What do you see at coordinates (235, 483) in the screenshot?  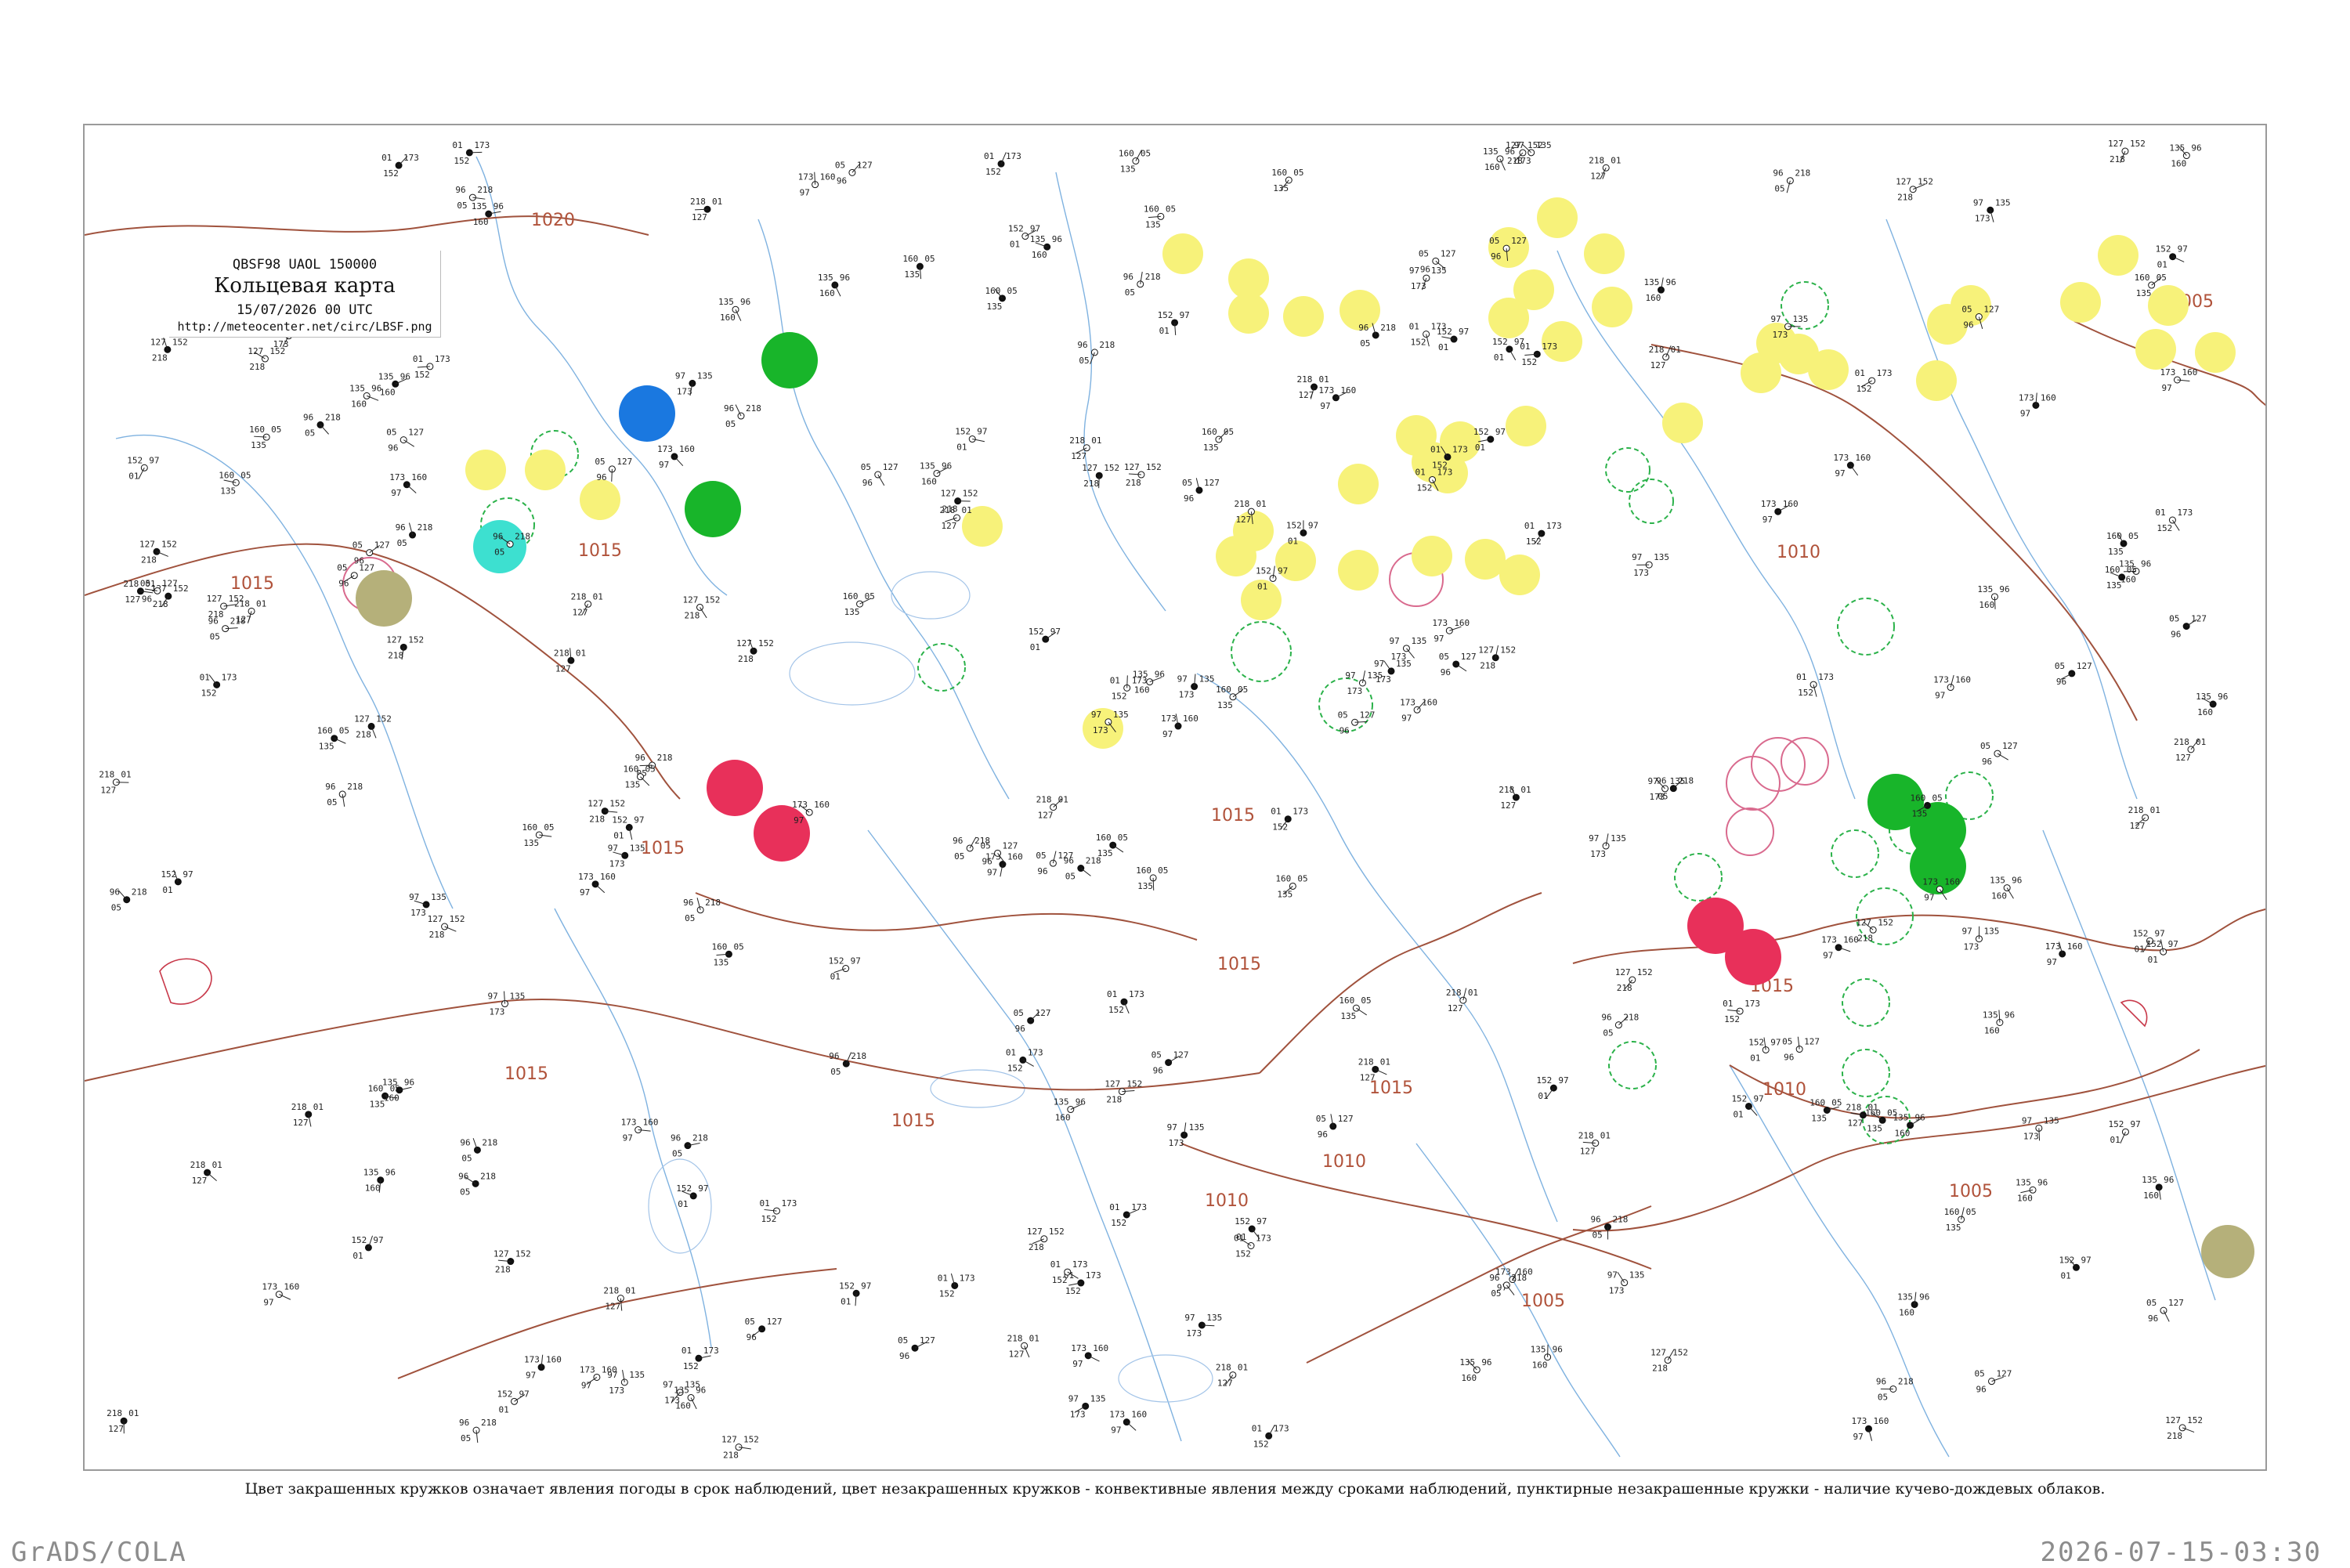 I see `station-plot: 16005135` at bounding box center [235, 483].